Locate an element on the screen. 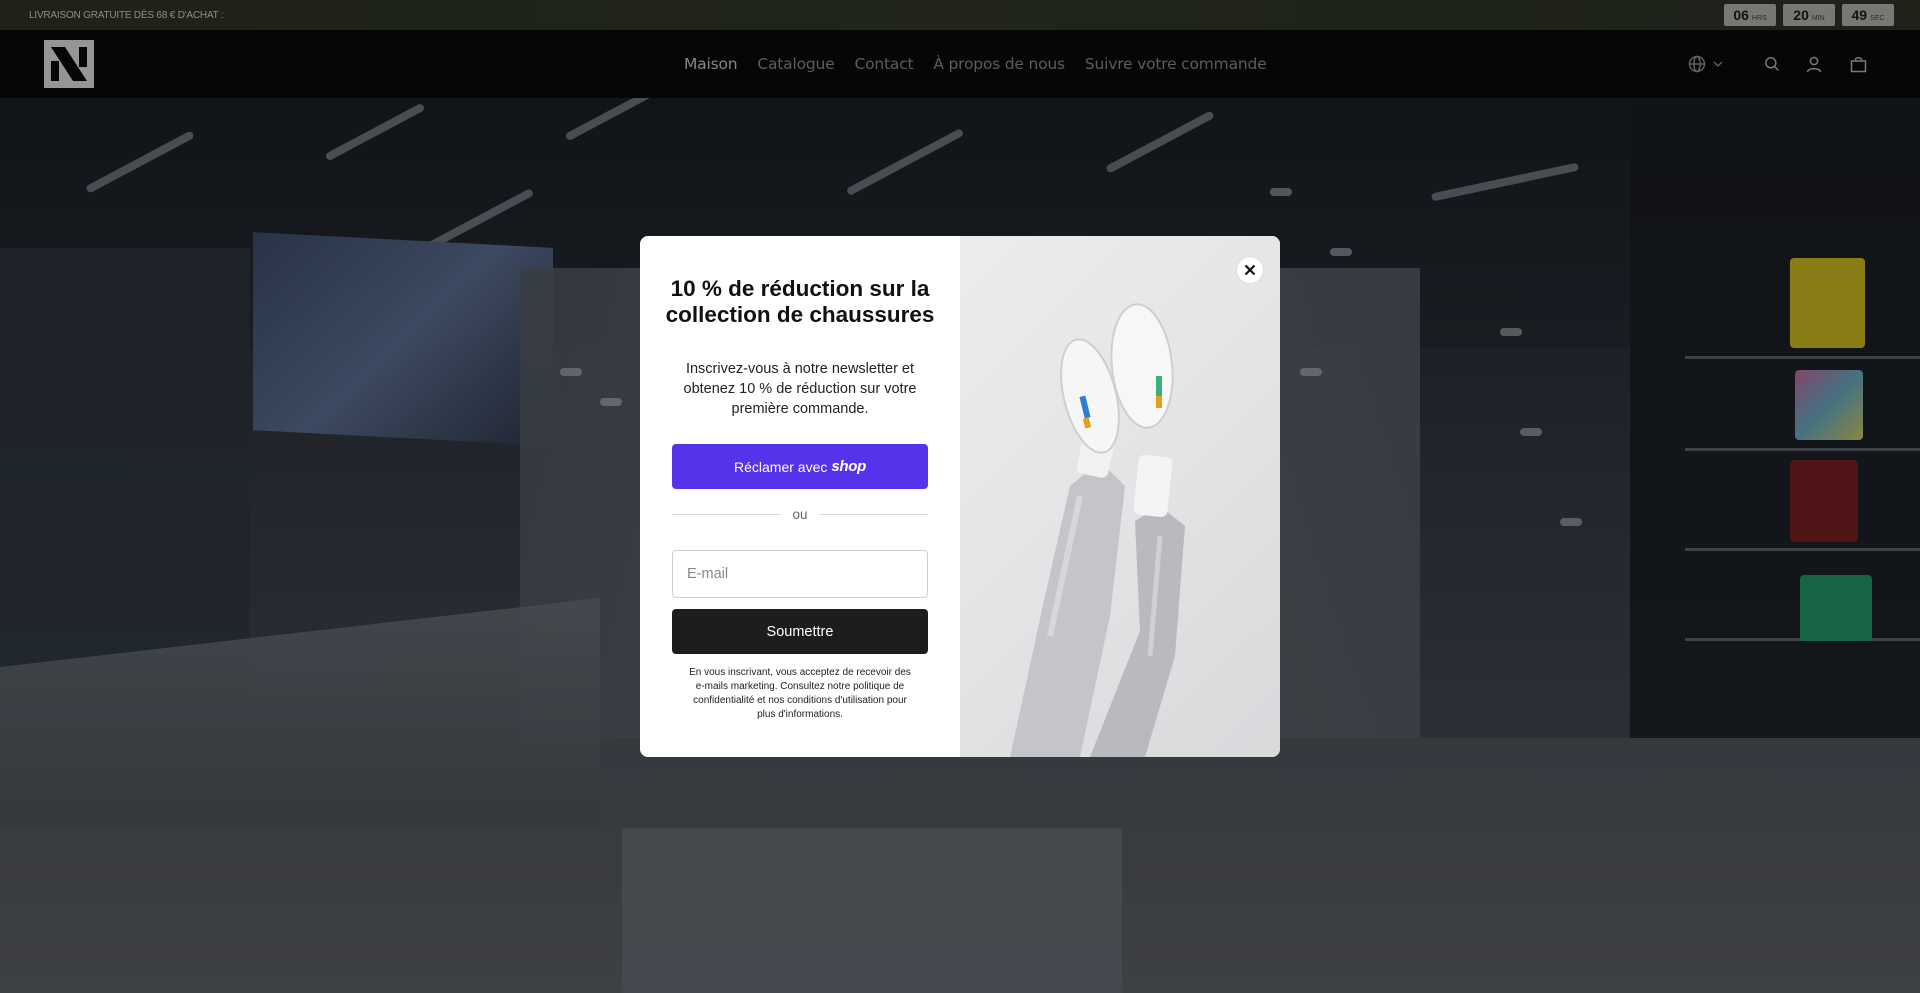  modal-image is located at coordinates (1120, 496).